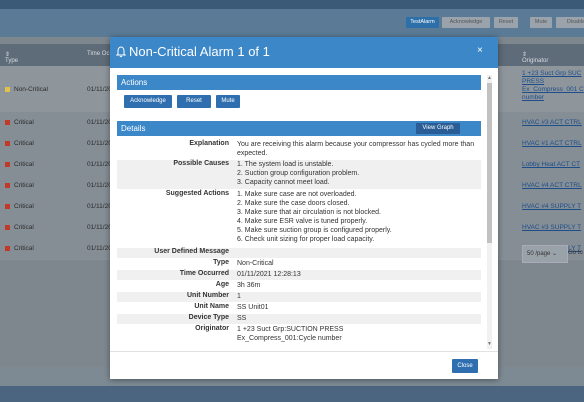 The height and width of the screenshot is (402, 584). Describe the element at coordinates (208, 295) in the screenshot. I see `detail-label: Unit Number` at that location.